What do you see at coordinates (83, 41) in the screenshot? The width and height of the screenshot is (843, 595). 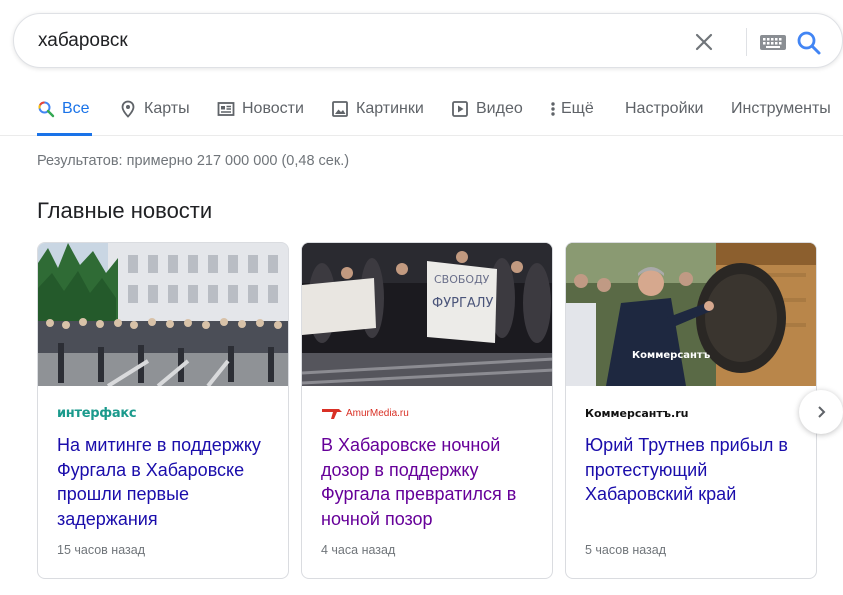 I see `search-input: хабаровск` at bounding box center [83, 41].